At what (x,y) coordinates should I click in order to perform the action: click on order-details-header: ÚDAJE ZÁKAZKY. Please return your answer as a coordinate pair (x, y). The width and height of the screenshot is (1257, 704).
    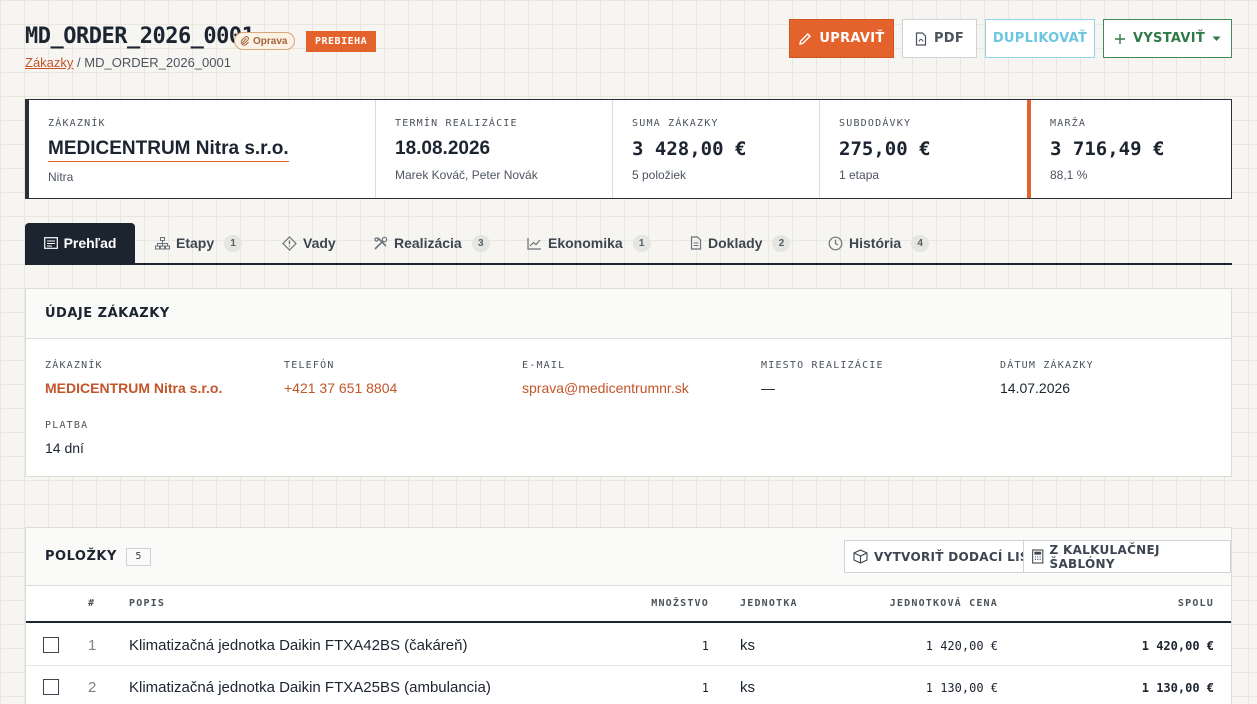
    Looking at the image, I should click on (628, 314).